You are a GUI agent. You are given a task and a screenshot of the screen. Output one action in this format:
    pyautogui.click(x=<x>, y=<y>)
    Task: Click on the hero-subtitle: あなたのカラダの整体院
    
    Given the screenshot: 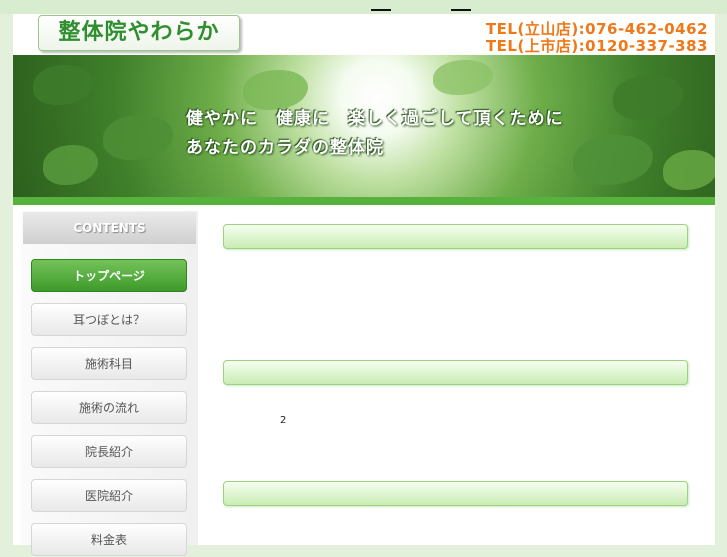 What is the action you would take?
    pyautogui.click(x=285, y=148)
    